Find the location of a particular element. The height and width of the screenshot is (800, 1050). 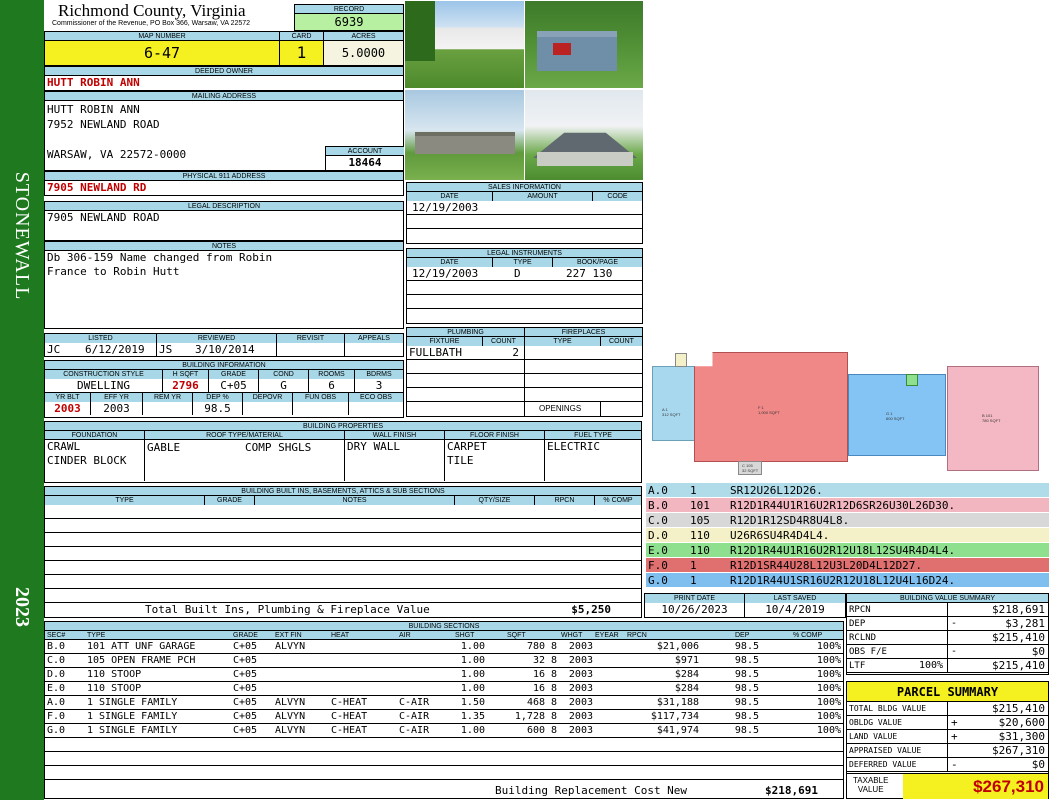

value-summary-key: OBS F/E is located at coordinates (868, 652).